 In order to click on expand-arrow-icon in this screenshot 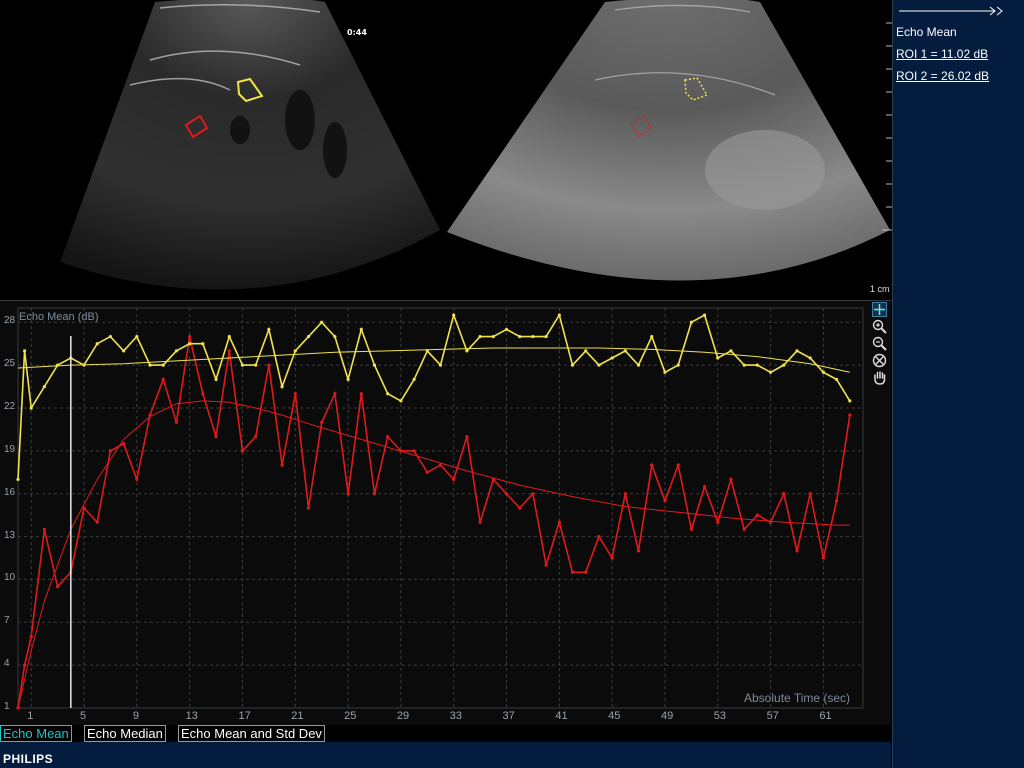, I will do `click(954, 11)`.